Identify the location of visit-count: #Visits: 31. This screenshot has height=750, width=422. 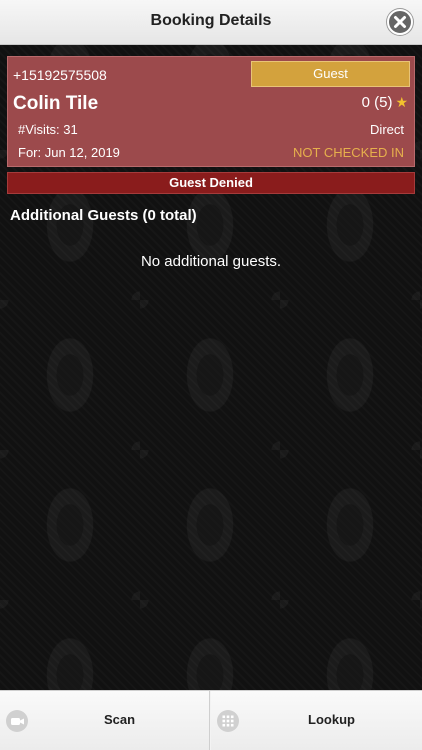
(48, 129).